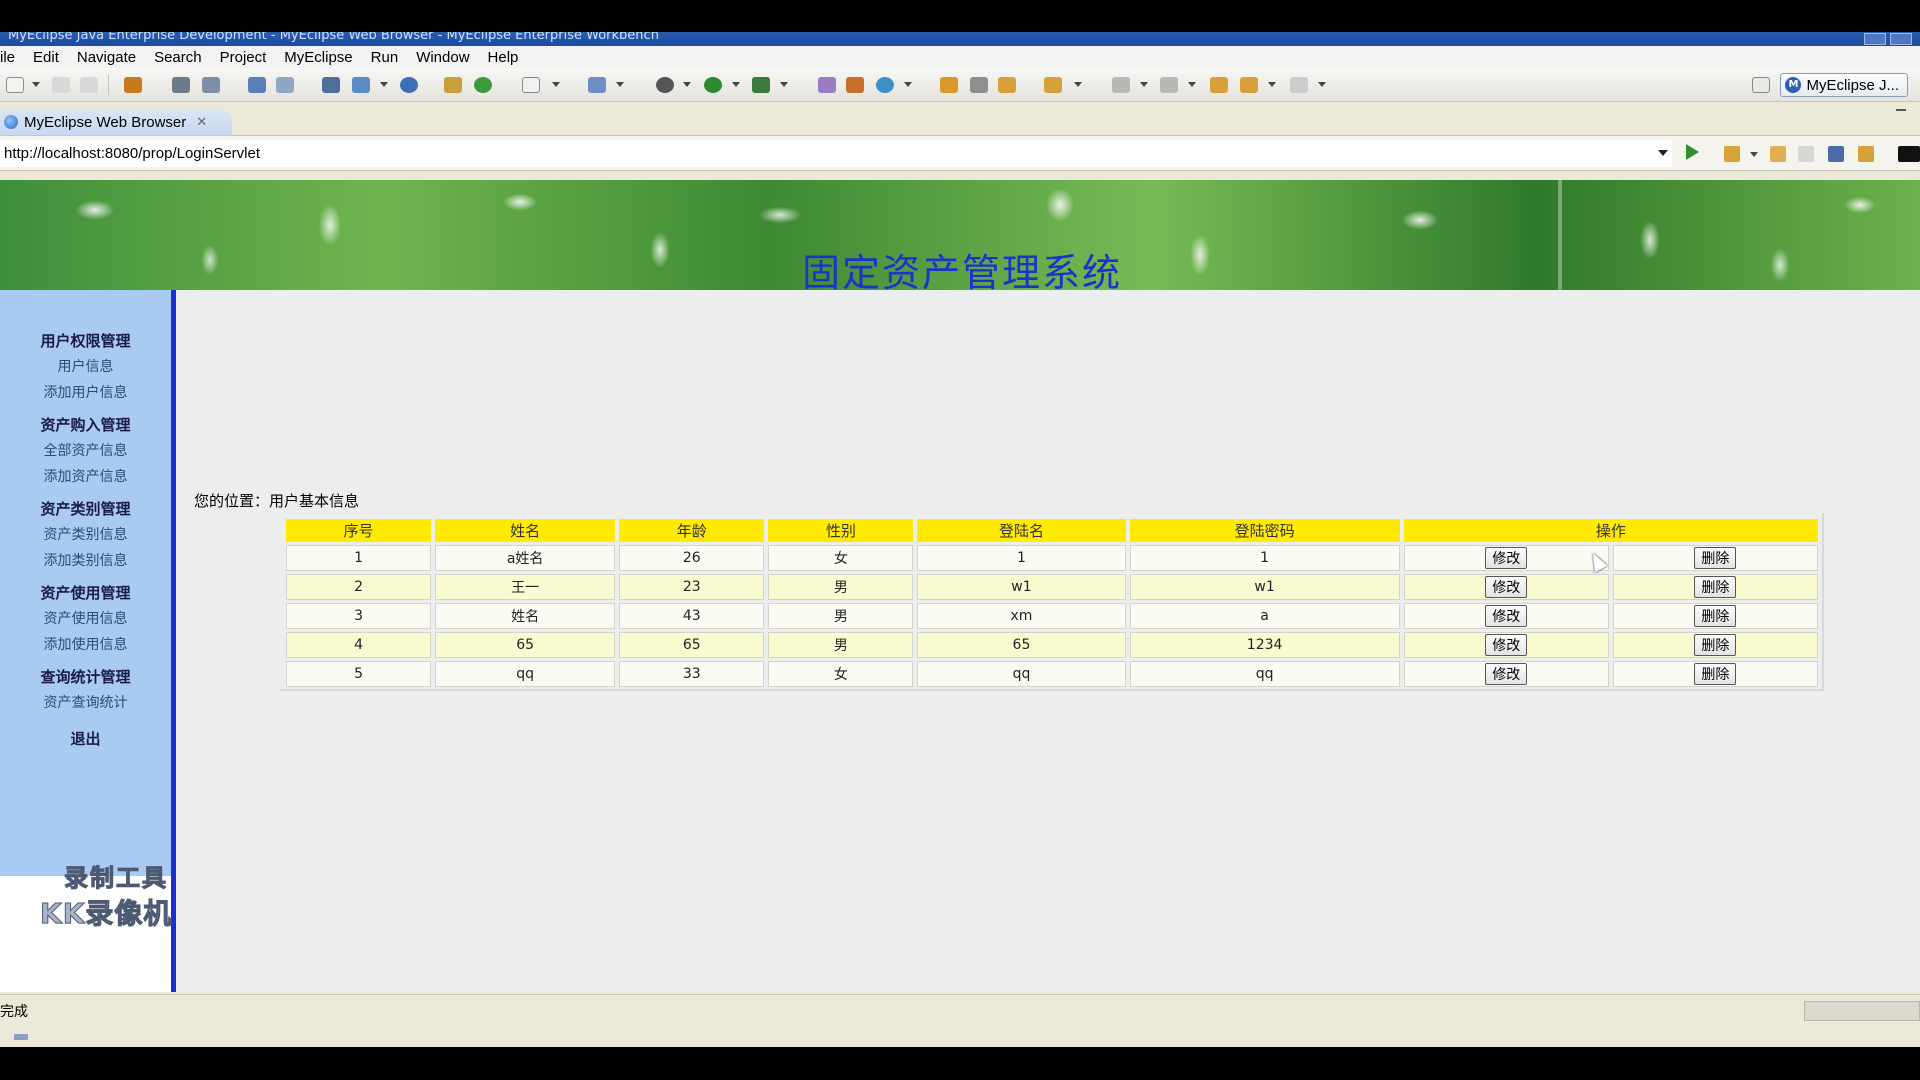 This screenshot has height=1080, width=1920. I want to click on cell-delete: 删除, so click(1715, 674).